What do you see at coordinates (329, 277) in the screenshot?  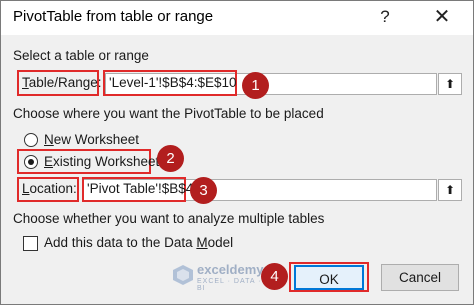 I see `ok-button: OK` at bounding box center [329, 277].